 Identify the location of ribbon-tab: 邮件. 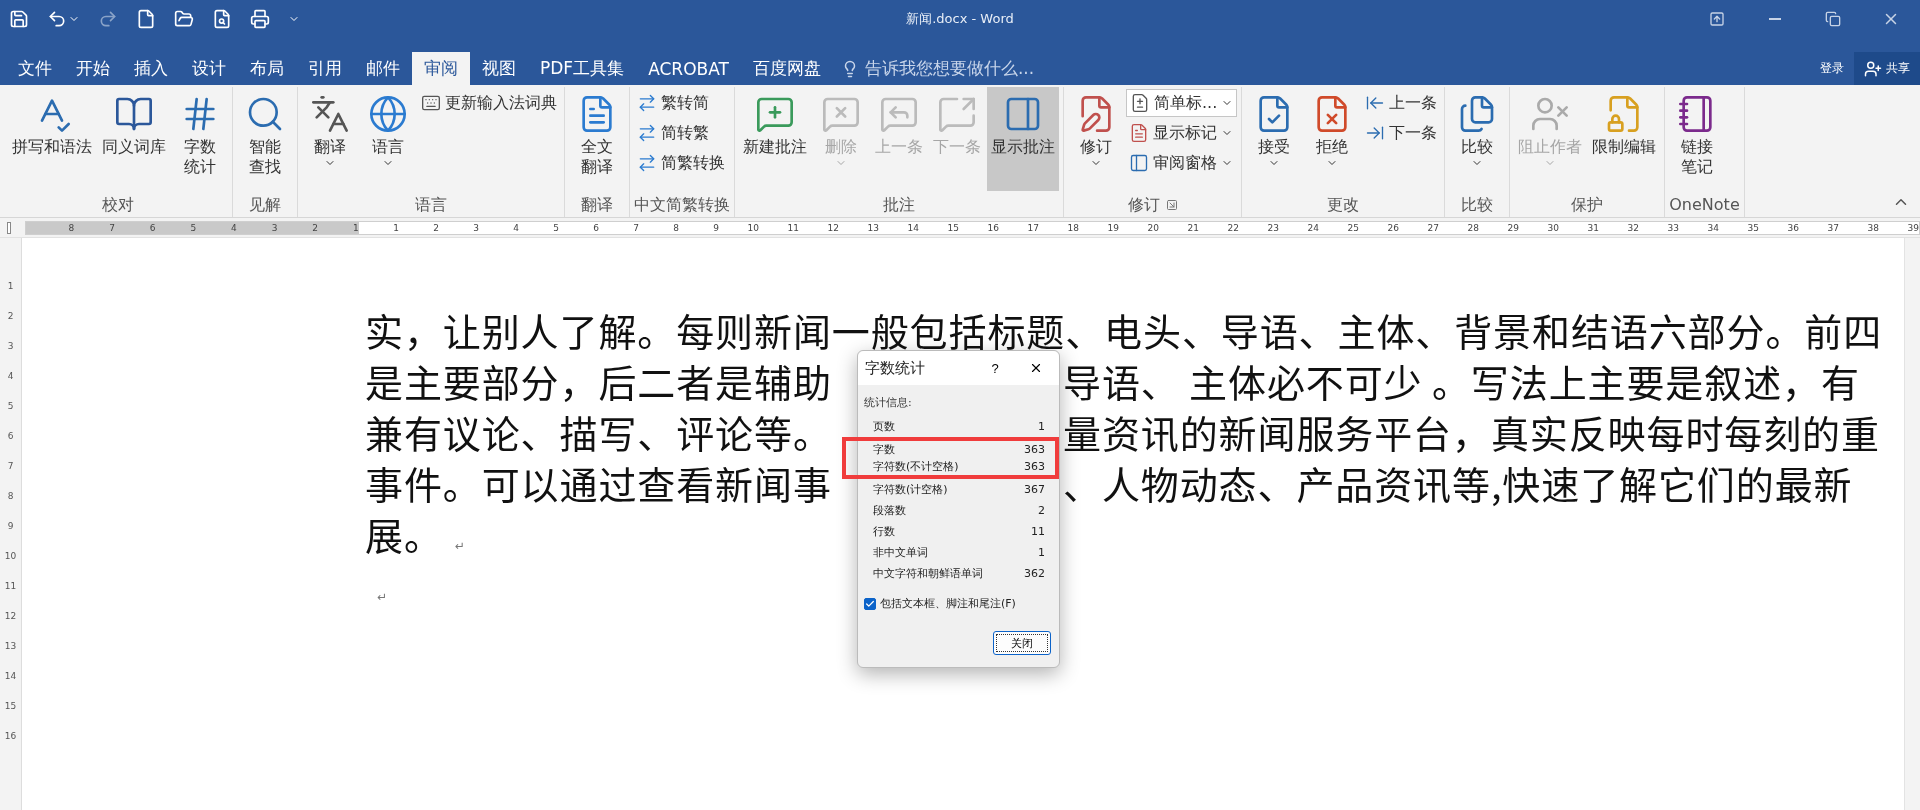
(383, 68).